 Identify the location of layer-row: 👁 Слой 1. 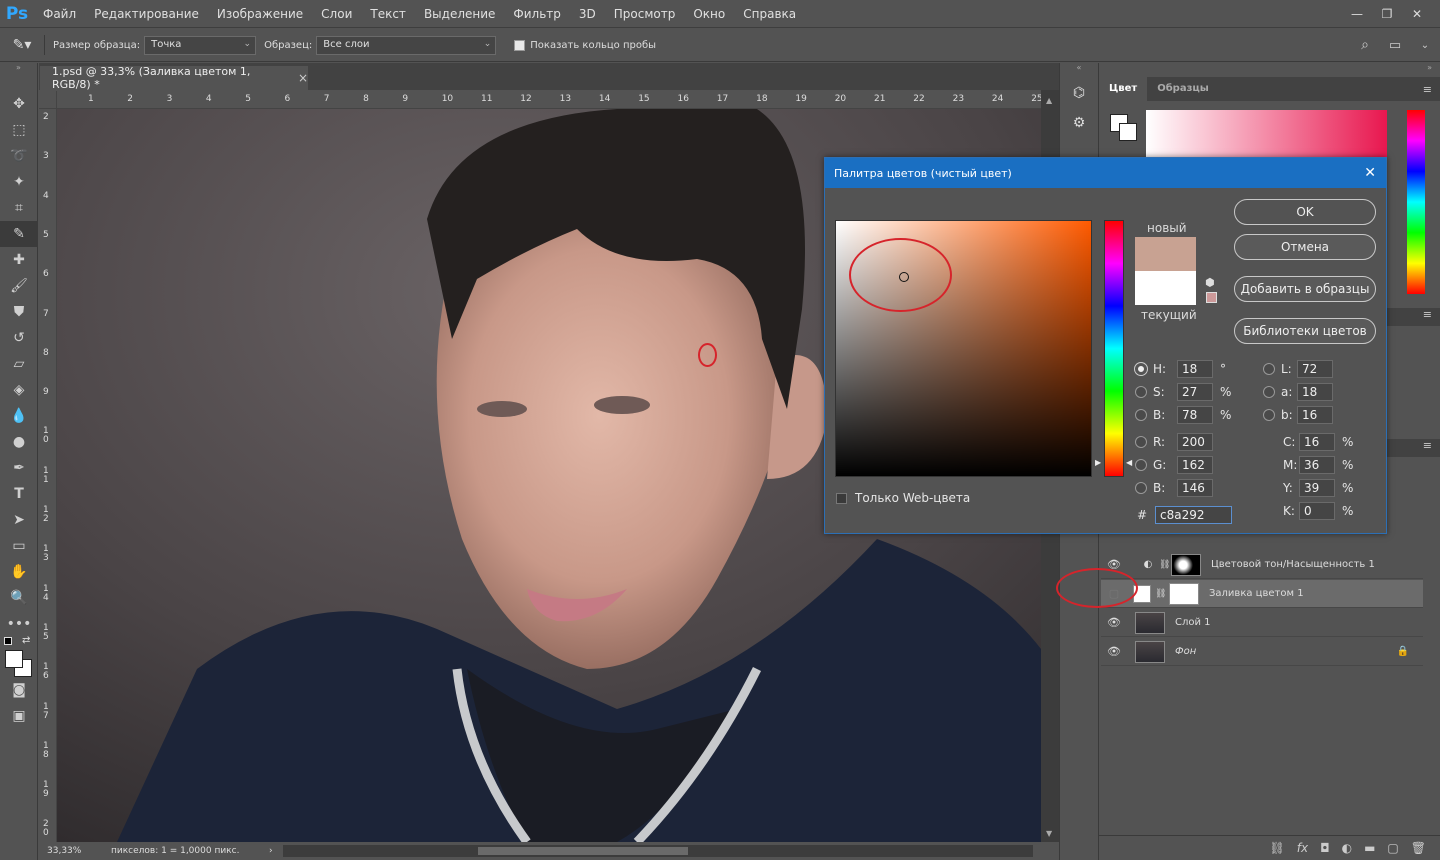
(1262, 623).